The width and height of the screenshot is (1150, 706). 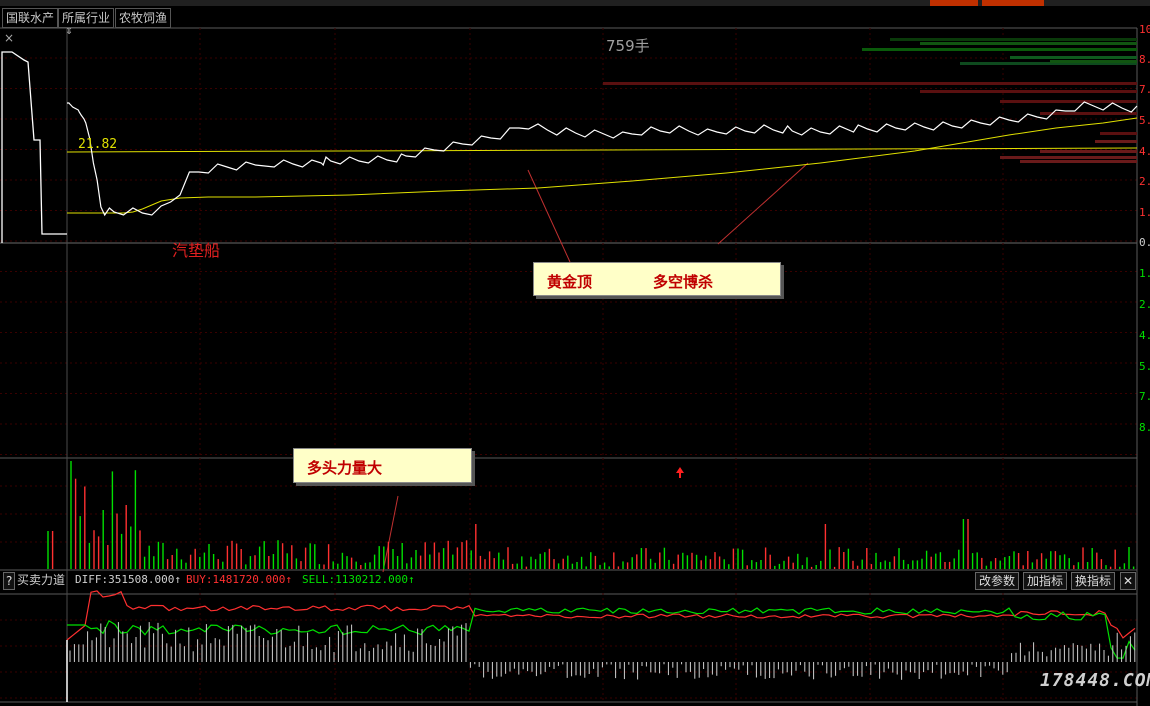 I want to click on note-bull-power: 多头力量大, so click(x=382, y=465).